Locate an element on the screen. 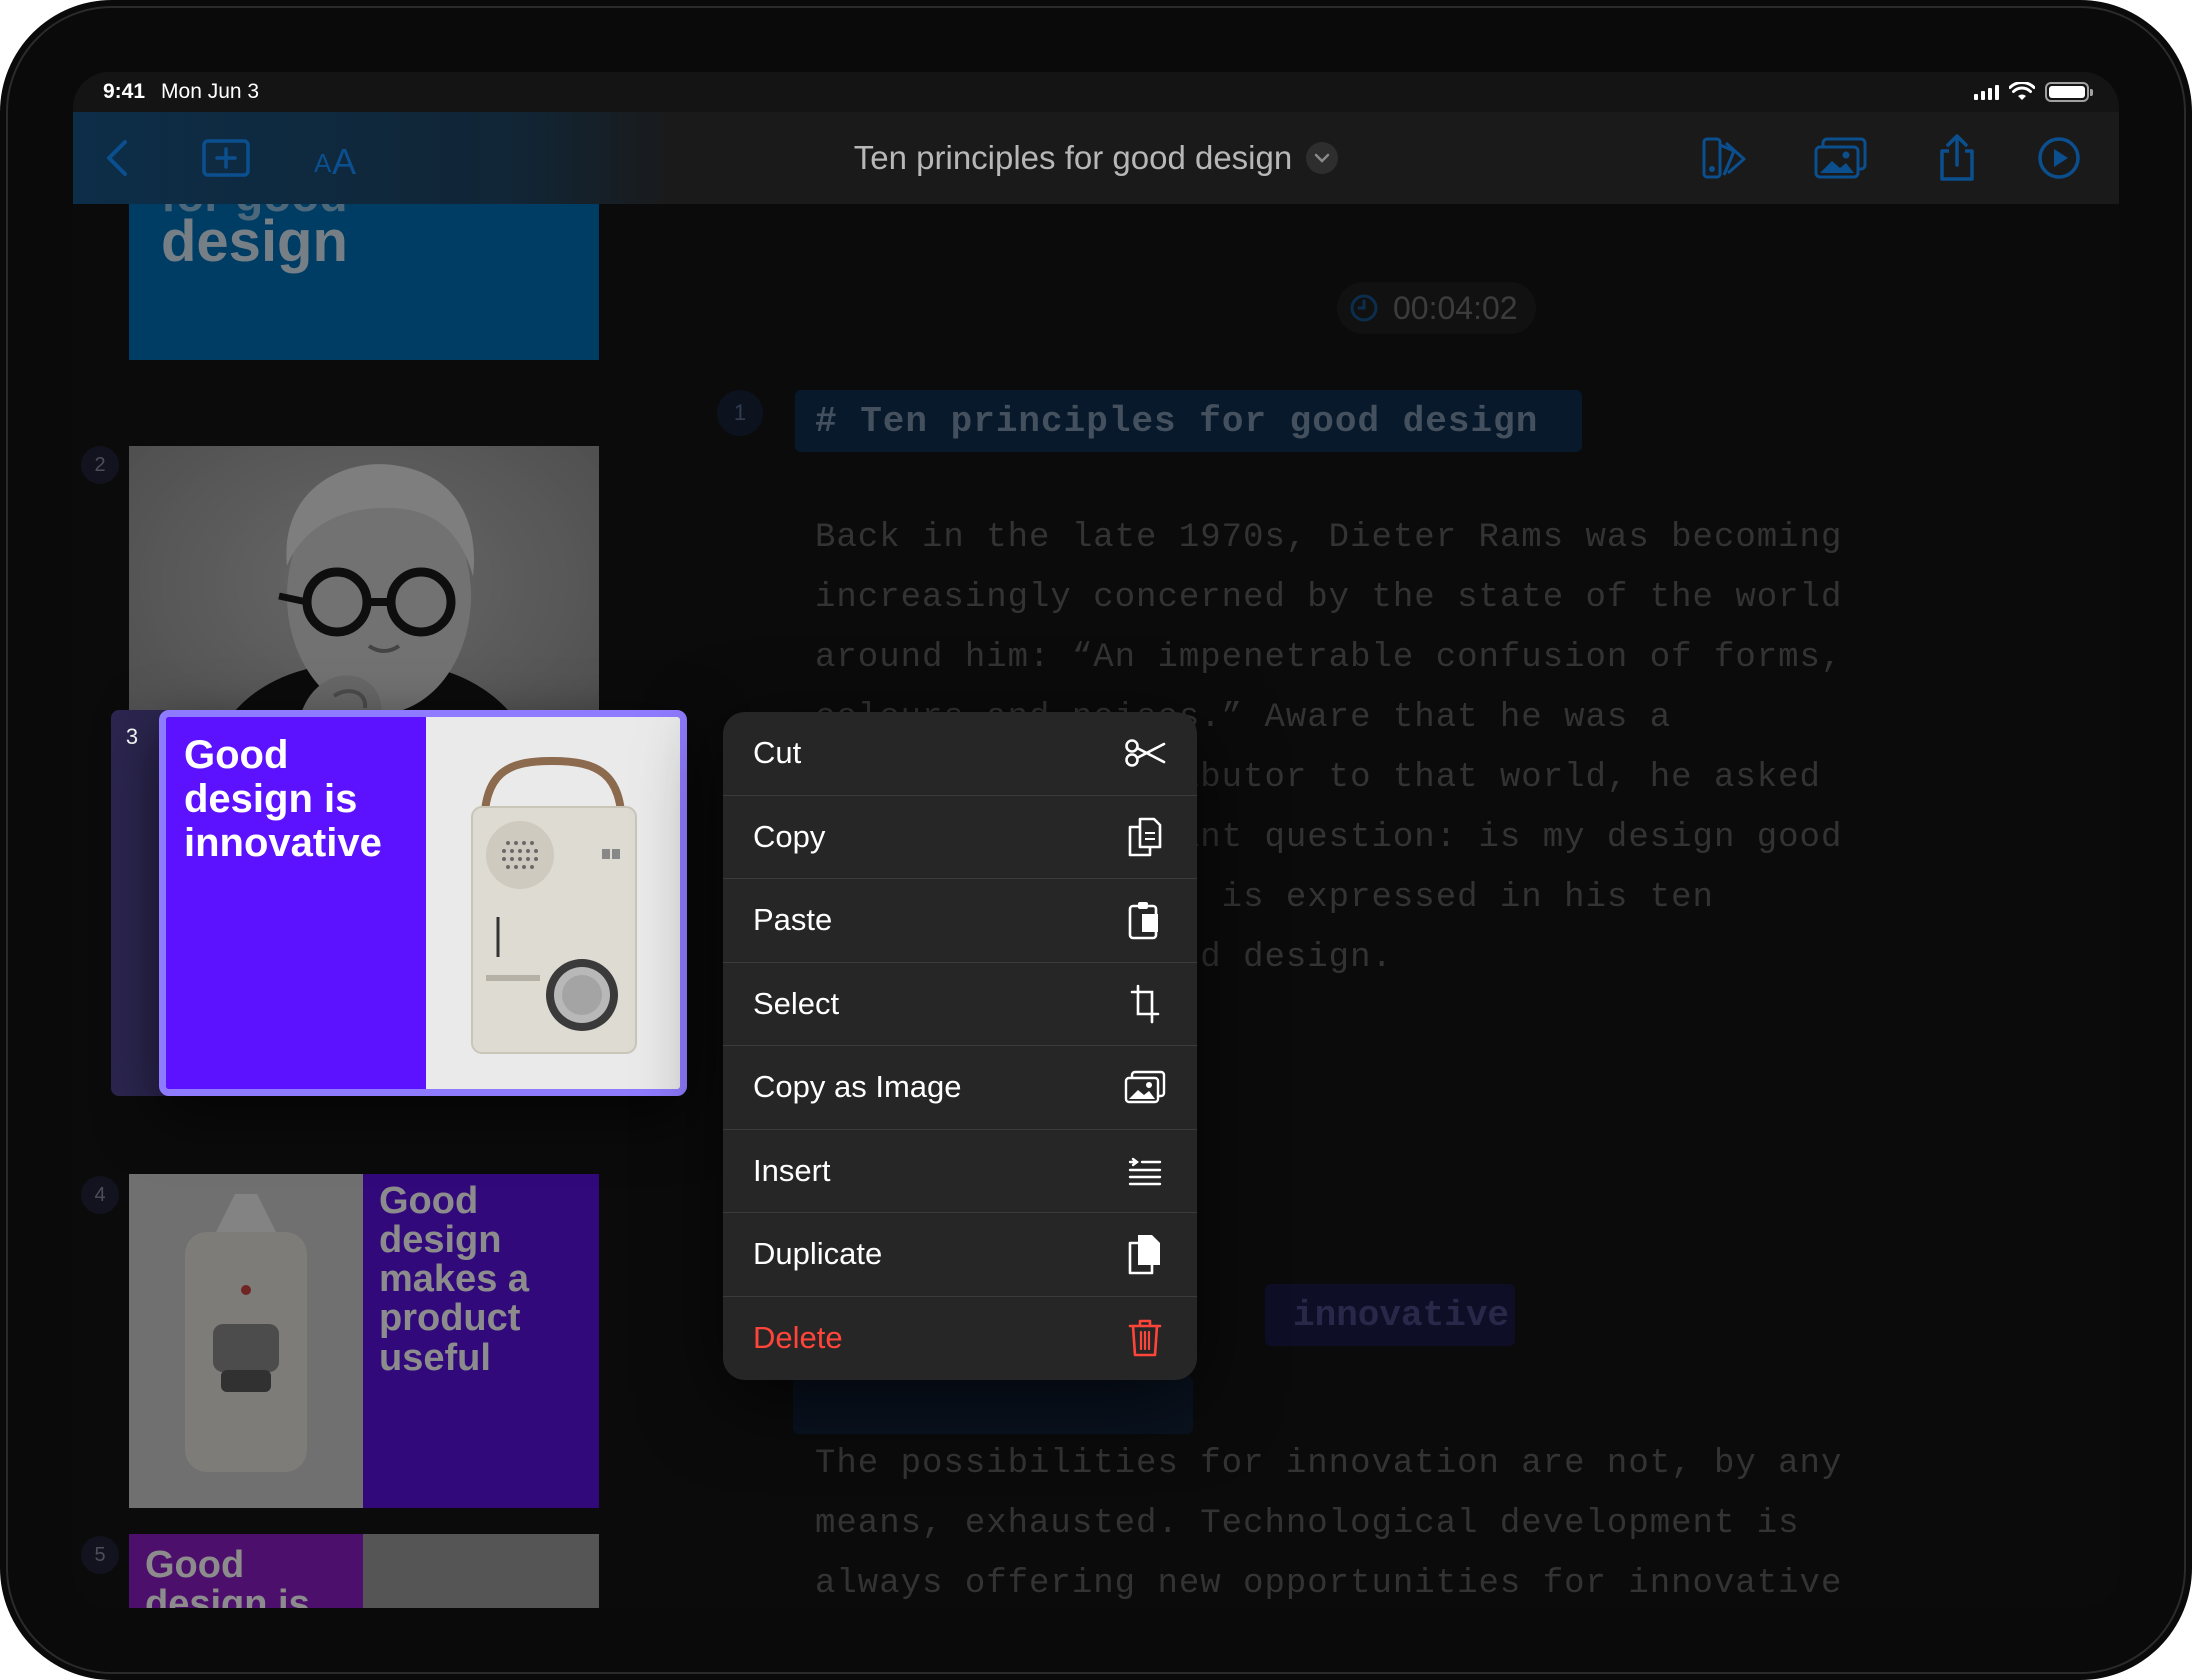 The width and height of the screenshot is (2192, 1680). copy-icon is located at coordinates (1145, 837).